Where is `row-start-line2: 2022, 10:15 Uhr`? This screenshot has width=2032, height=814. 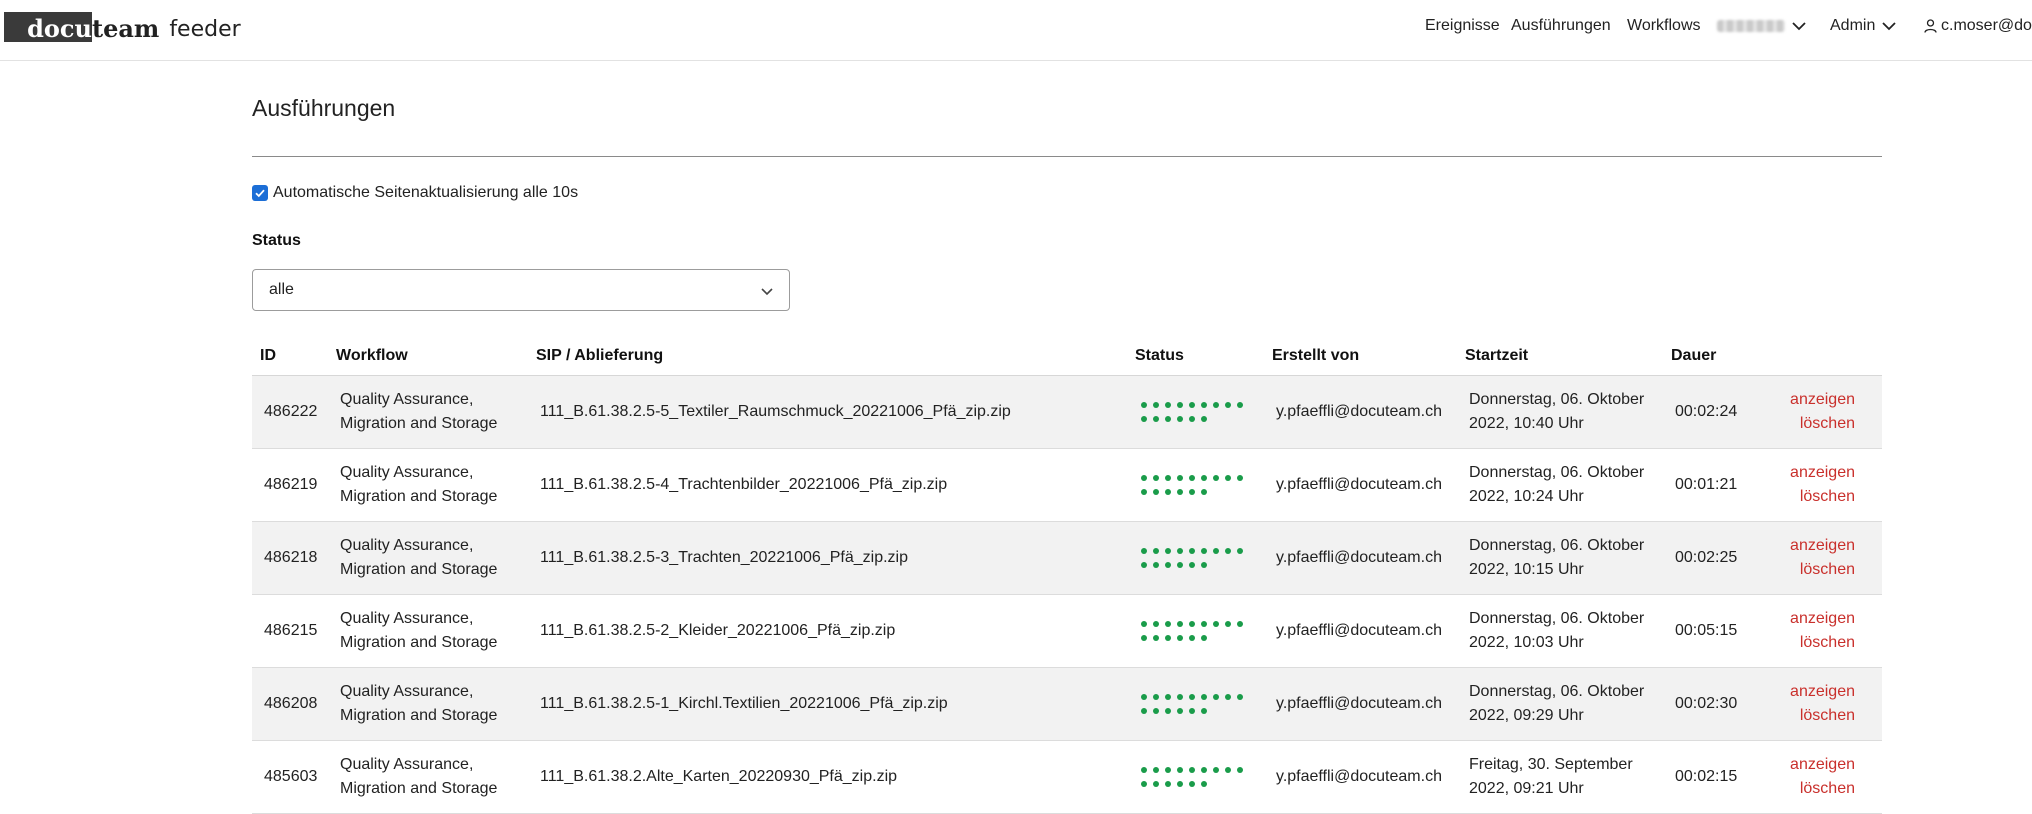 row-start-line2: 2022, 10:15 Uhr is located at coordinates (1526, 569).